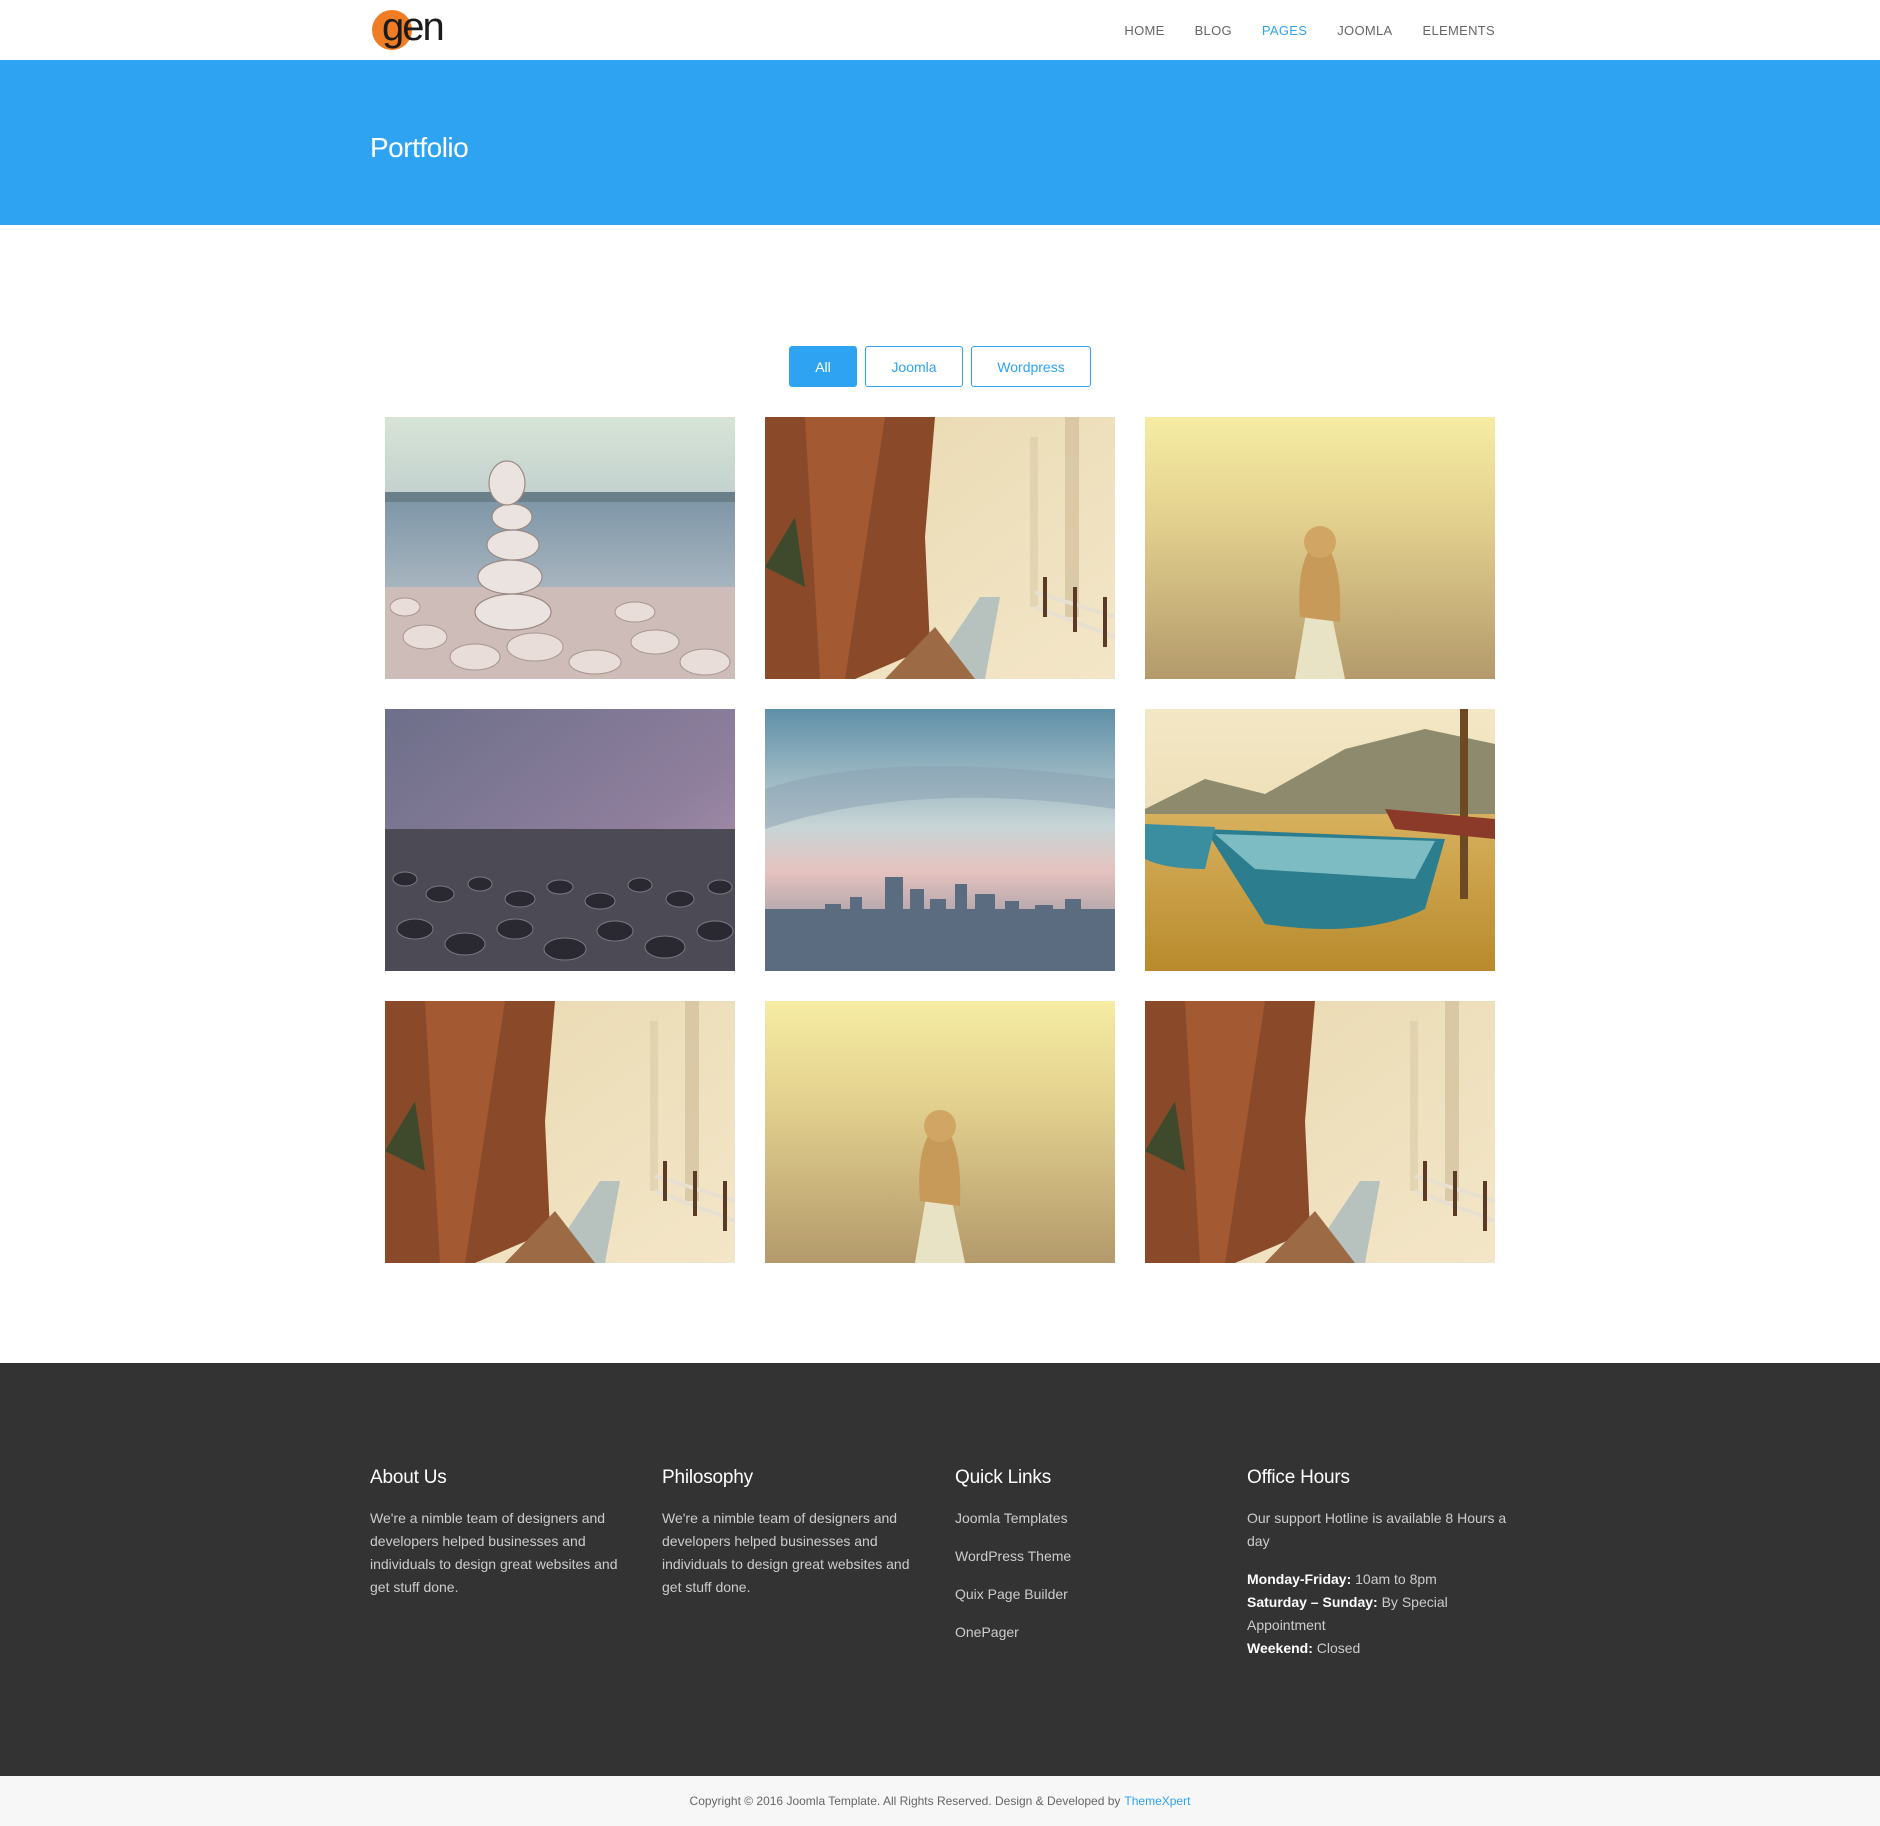 The height and width of the screenshot is (1826, 1880). Describe the element at coordinates (1003, 1477) in the screenshot. I see `footer-quick-links-title: Quick Links` at that location.